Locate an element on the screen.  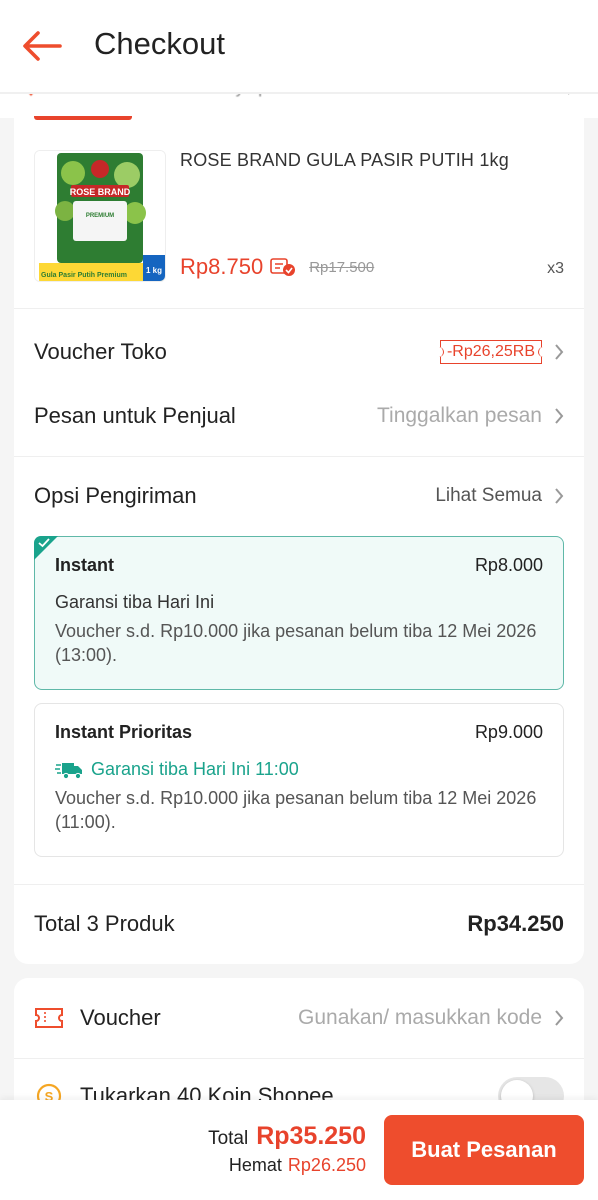
fast-truck-icon is located at coordinates (68, 770).